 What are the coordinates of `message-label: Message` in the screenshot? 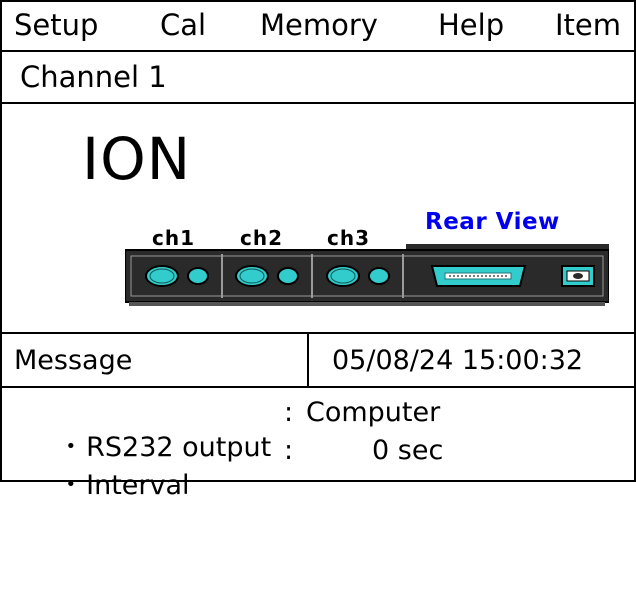 It's located at (73, 360).